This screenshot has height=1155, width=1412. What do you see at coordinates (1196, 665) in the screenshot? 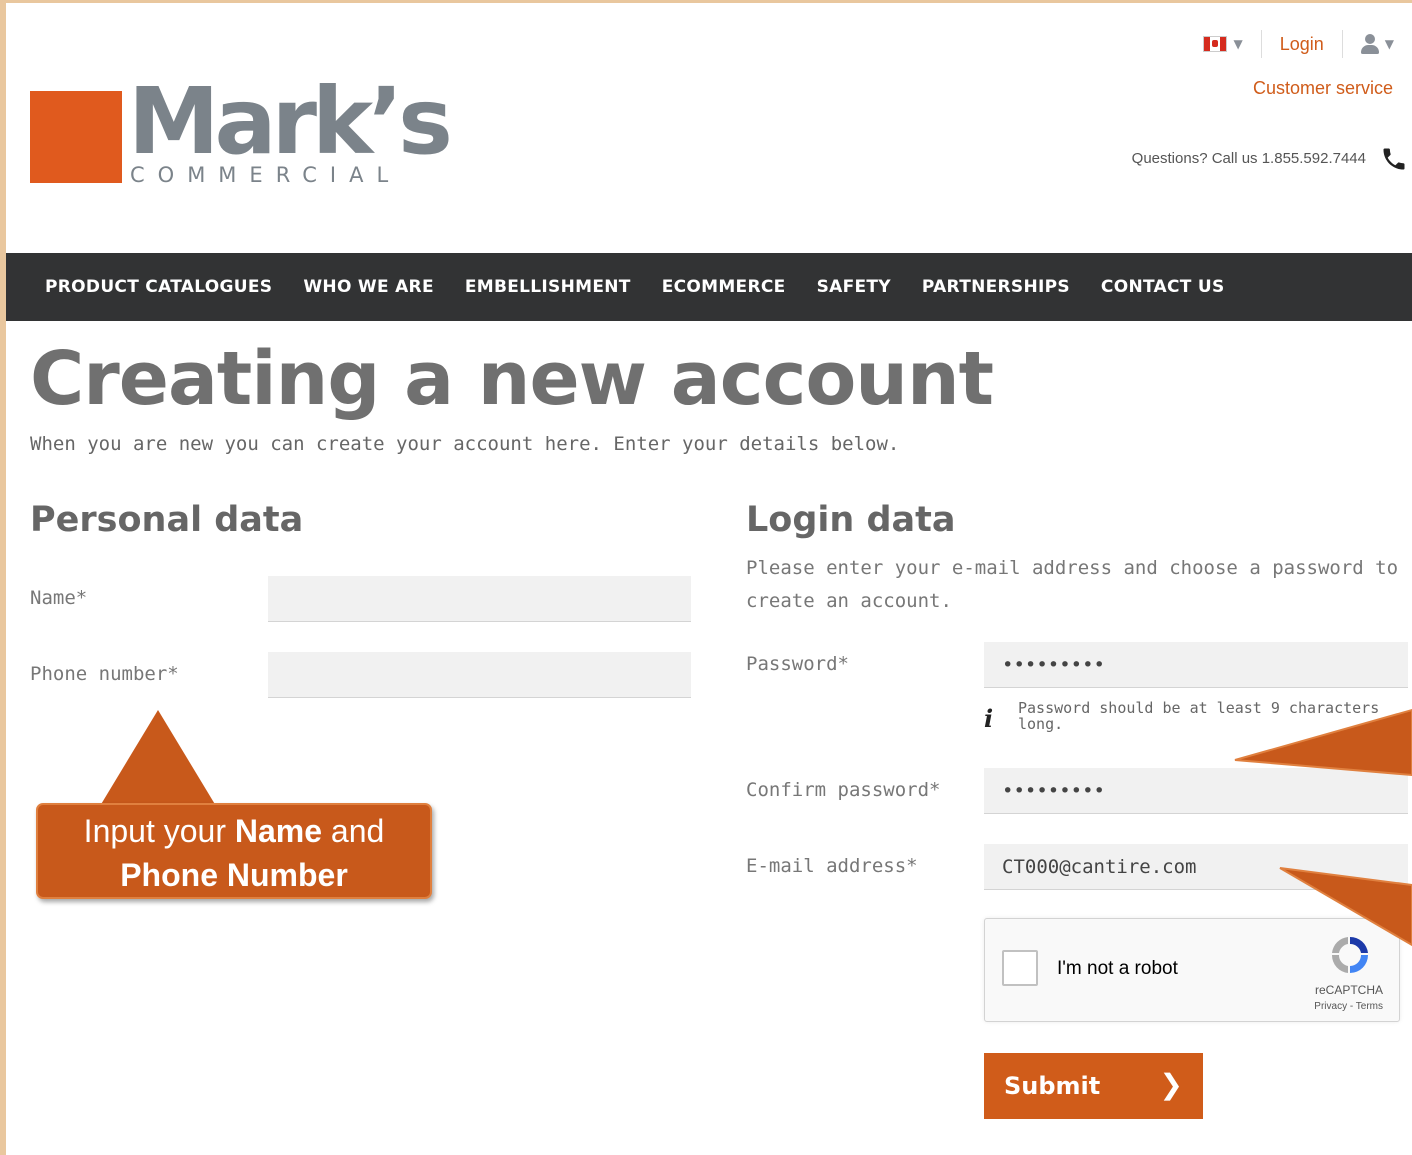
I see `password-input` at bounding box center [1196, 665].